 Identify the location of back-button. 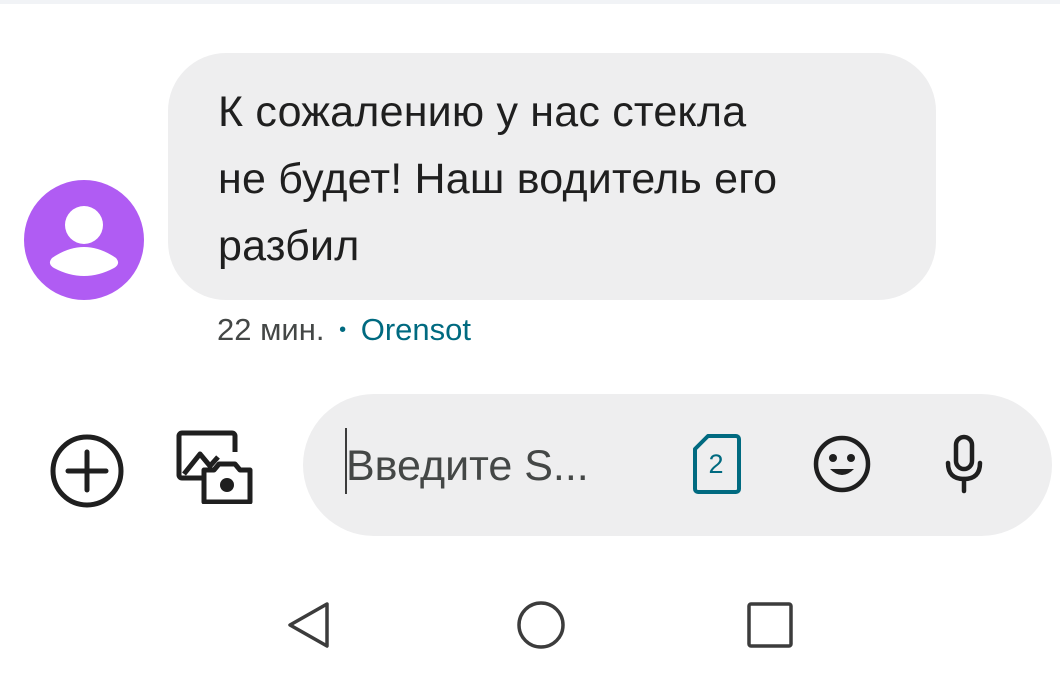
(309, 627).